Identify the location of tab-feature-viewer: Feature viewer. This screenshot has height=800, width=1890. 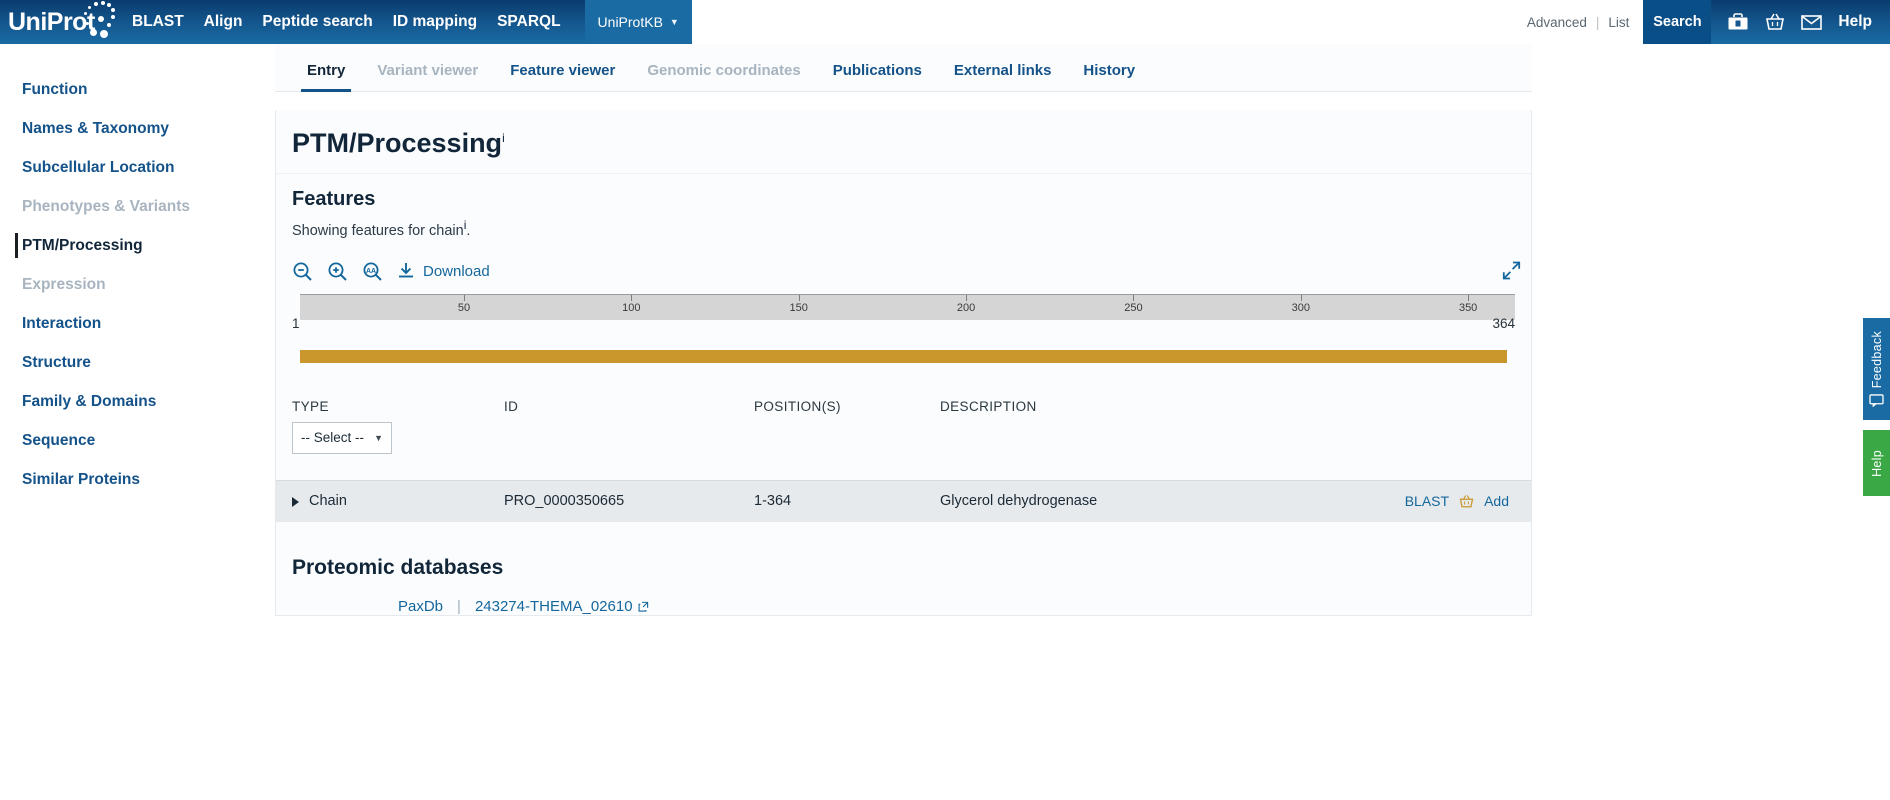
(562, 76).